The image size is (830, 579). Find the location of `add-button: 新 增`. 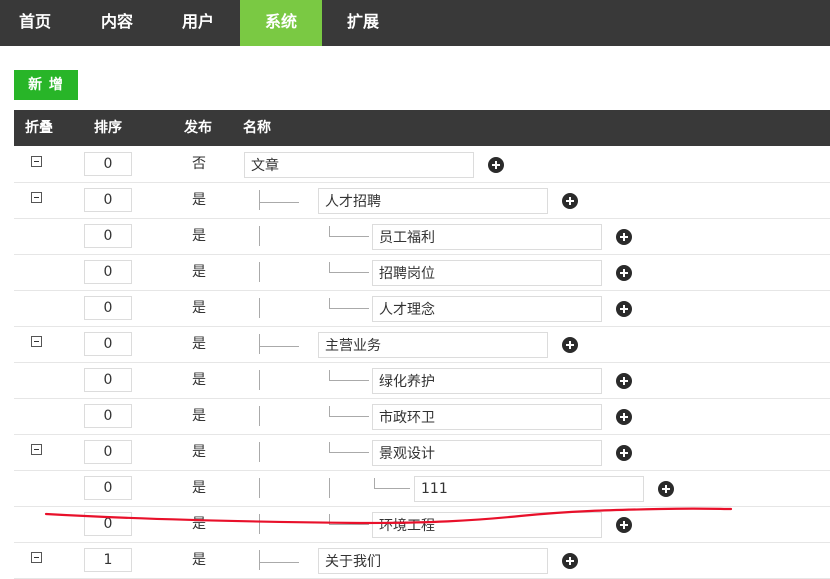

add-button: 新 增 is located at coordinates (46, 85).